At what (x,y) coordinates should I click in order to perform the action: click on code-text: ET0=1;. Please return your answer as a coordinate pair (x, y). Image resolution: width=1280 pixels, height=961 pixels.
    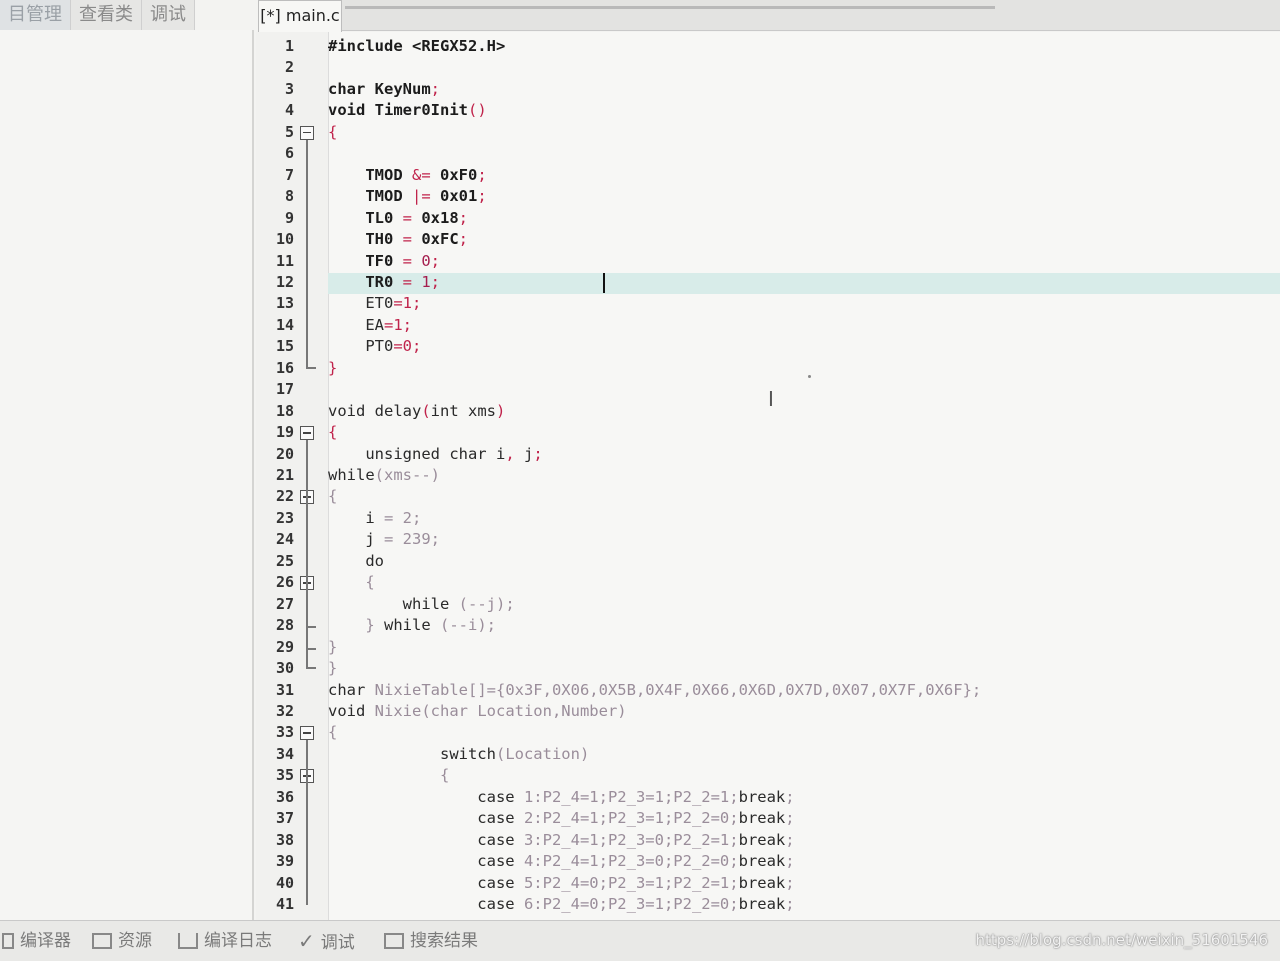
    Looking at the image, I should click on (374, 303).